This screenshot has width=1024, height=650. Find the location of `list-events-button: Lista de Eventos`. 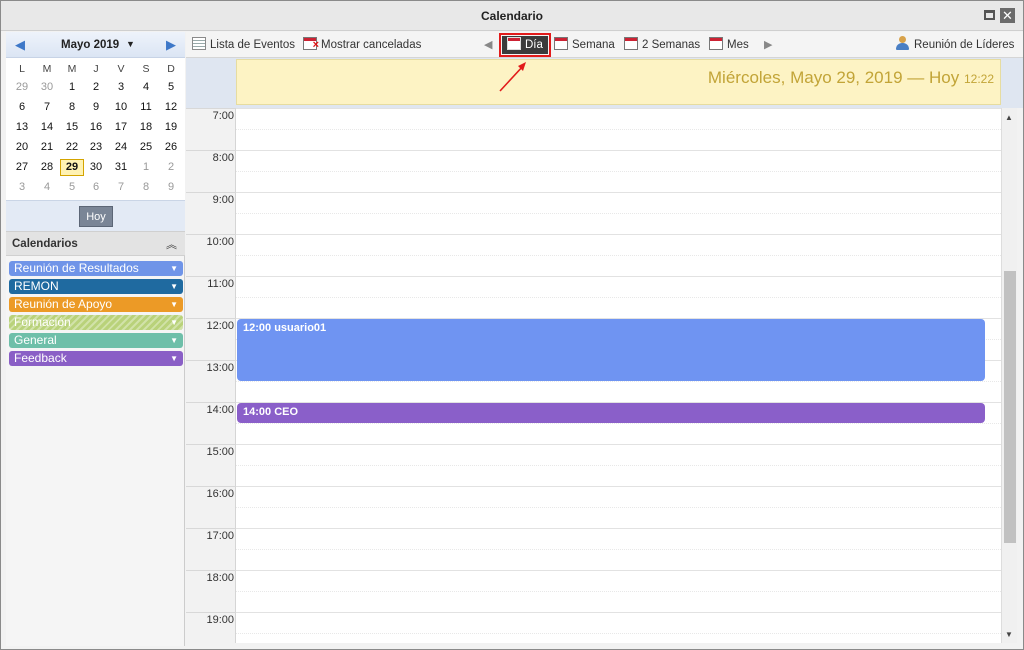

list-events-button: Lista de Eventos is located at coordinates (243, 45).